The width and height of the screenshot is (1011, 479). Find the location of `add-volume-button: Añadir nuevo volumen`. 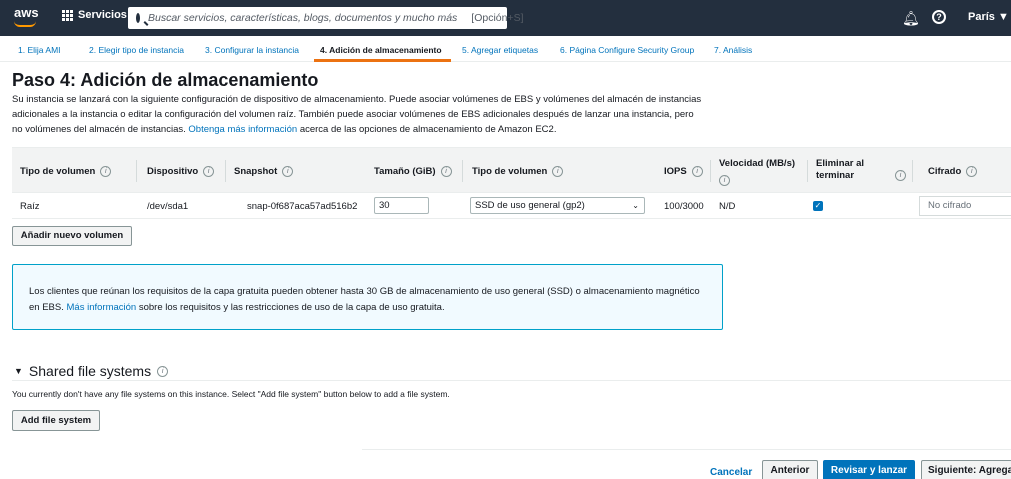

add-volume-button: Añadir nuevo volumen is located at coordinates (72, 236).